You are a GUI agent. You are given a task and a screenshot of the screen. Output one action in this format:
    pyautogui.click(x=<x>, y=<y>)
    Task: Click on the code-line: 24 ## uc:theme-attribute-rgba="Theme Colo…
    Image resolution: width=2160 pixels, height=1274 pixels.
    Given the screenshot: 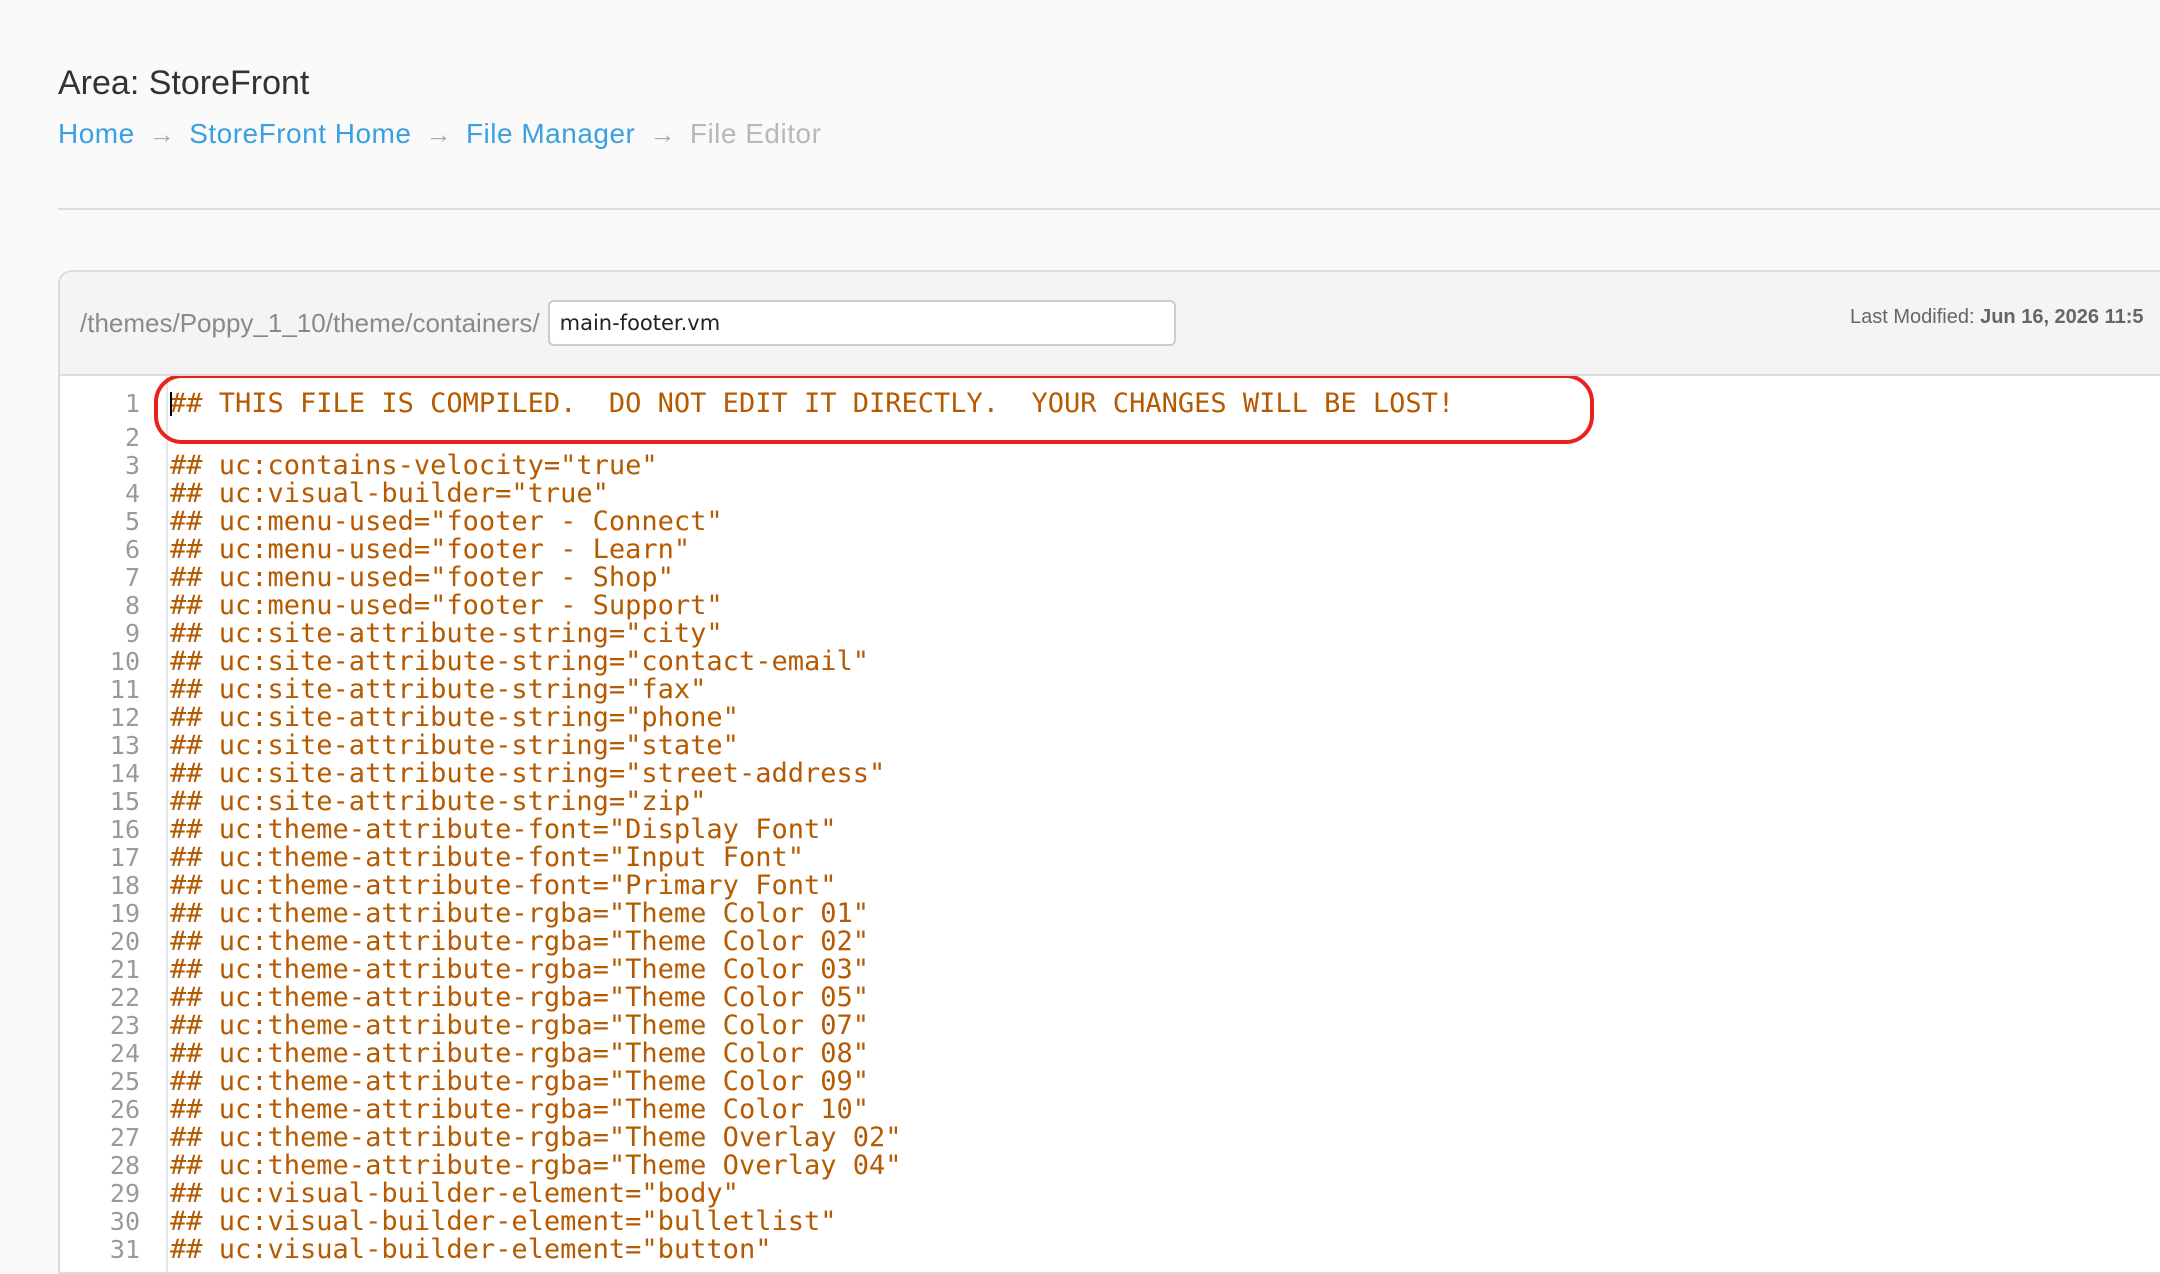 What is the action you would take?
    pyautogui.click(x=1110, y=1054)
    